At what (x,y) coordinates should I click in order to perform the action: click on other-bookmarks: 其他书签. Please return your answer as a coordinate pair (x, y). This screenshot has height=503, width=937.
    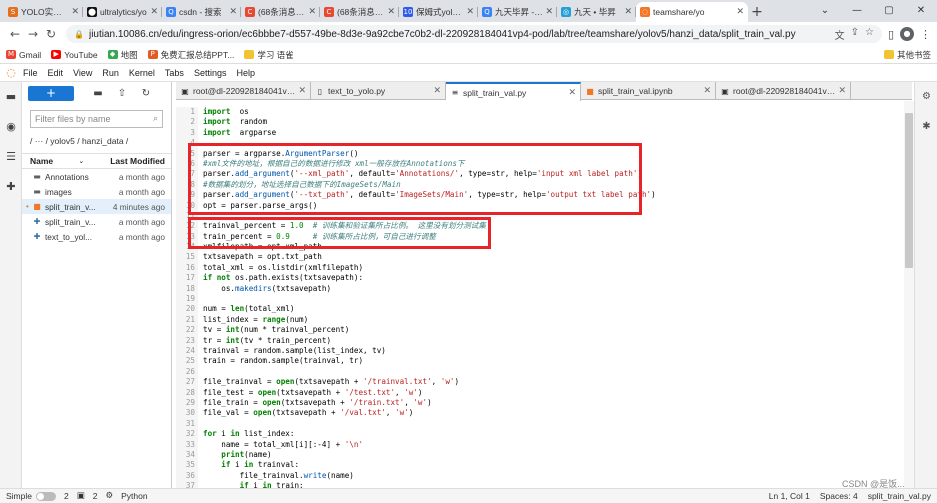
    Looking at the image, I should click on (907, 55).